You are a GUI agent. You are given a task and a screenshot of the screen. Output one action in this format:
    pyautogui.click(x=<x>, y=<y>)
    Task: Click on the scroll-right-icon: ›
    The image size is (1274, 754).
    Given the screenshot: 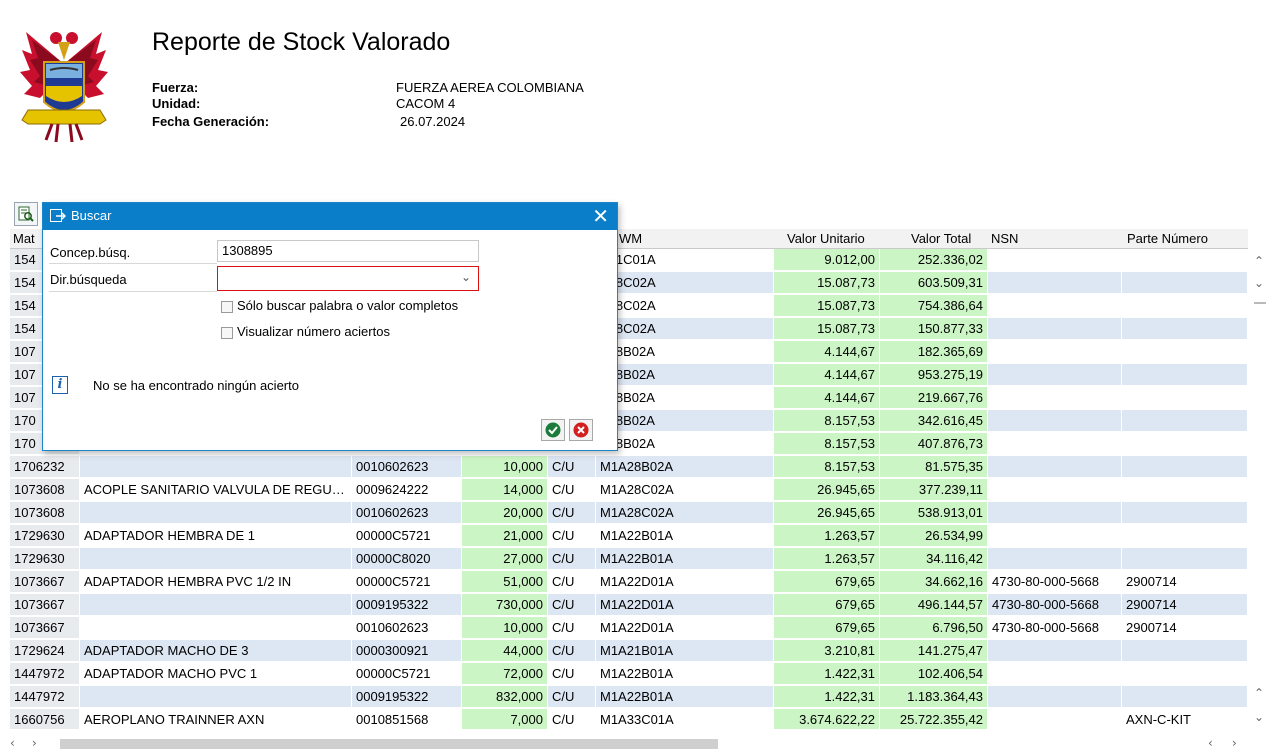 What is the action you would take?
    pyautogui.click(x=34, y=743)
    